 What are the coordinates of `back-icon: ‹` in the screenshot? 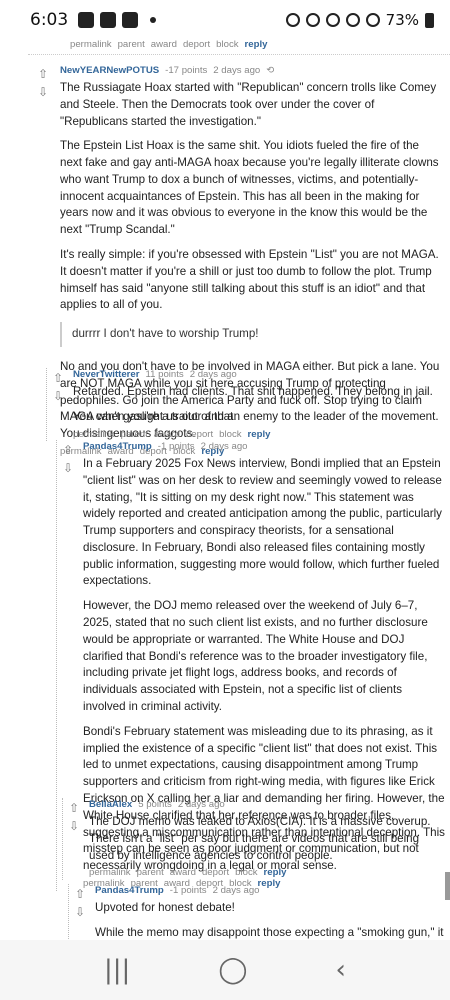 It's located at (341, 970).